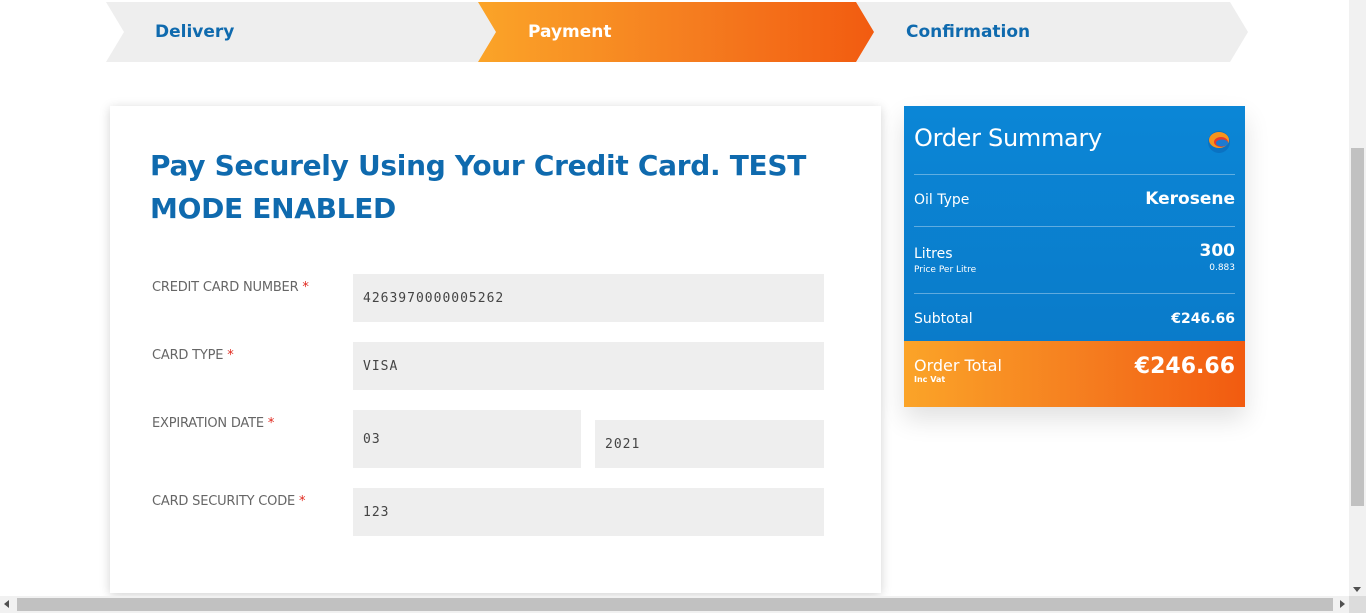  What do you see at coordinates (1184, 366) in the screenshot?
I see `order-total-value: €246.66` at bounding box center [1184, 366].